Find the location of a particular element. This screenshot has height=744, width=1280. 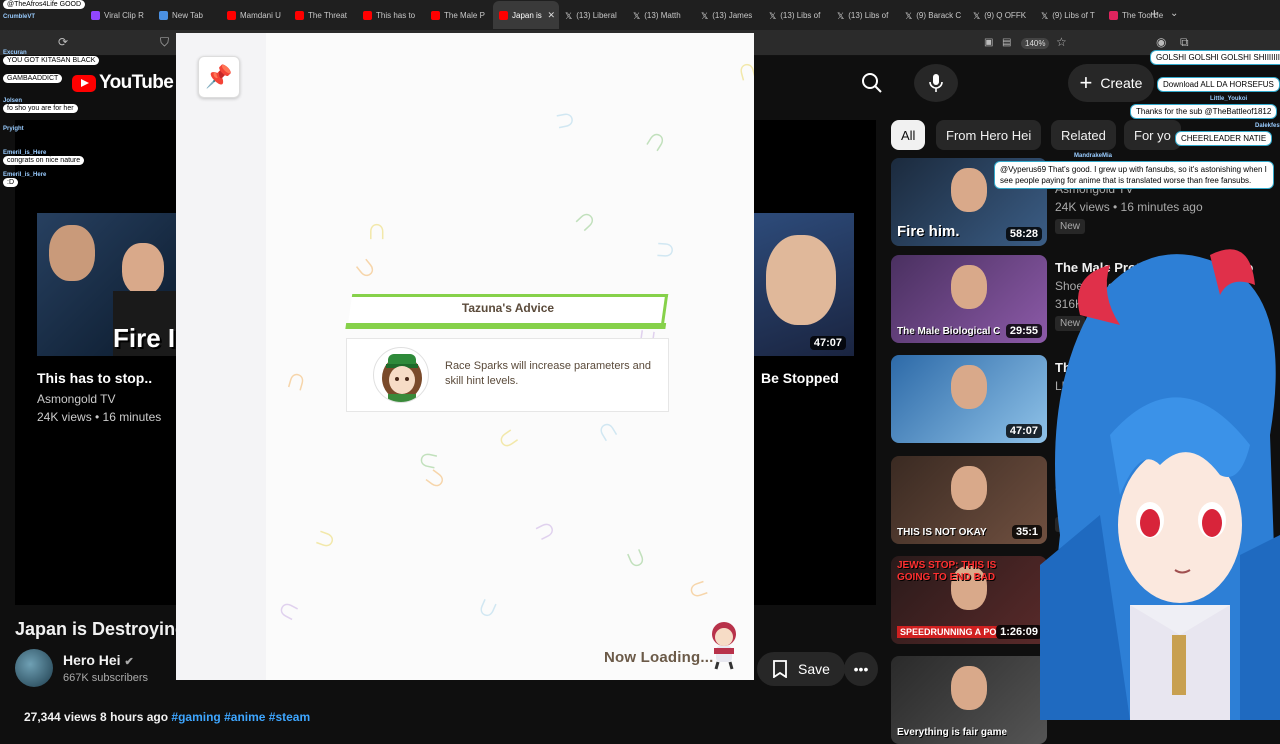

hashtags: #gaming #anime #steam is located at coordinates (240, 717).